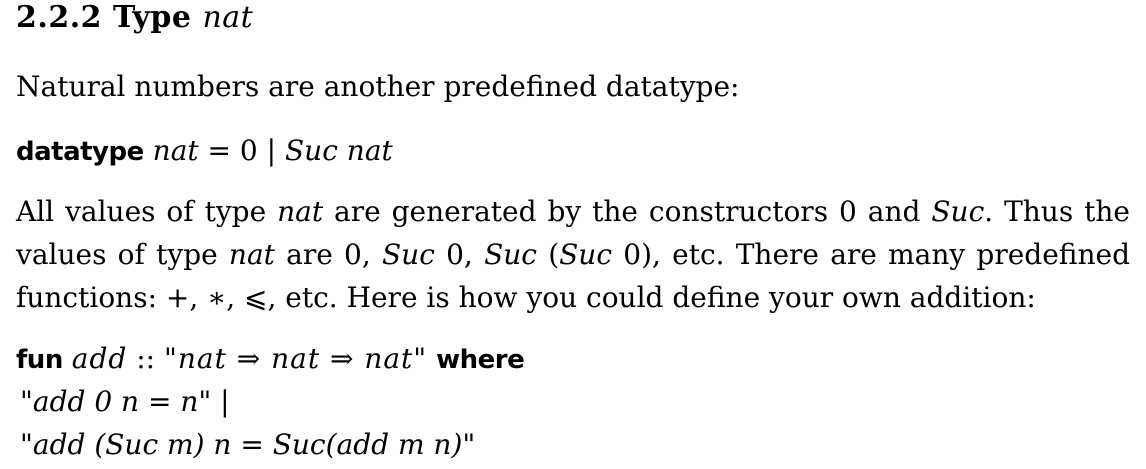 The height and width of the screenshot is (469, 1146). Describe the element at coordinates (548, 254) in the screenshot. I see `text-run: (` at that location.